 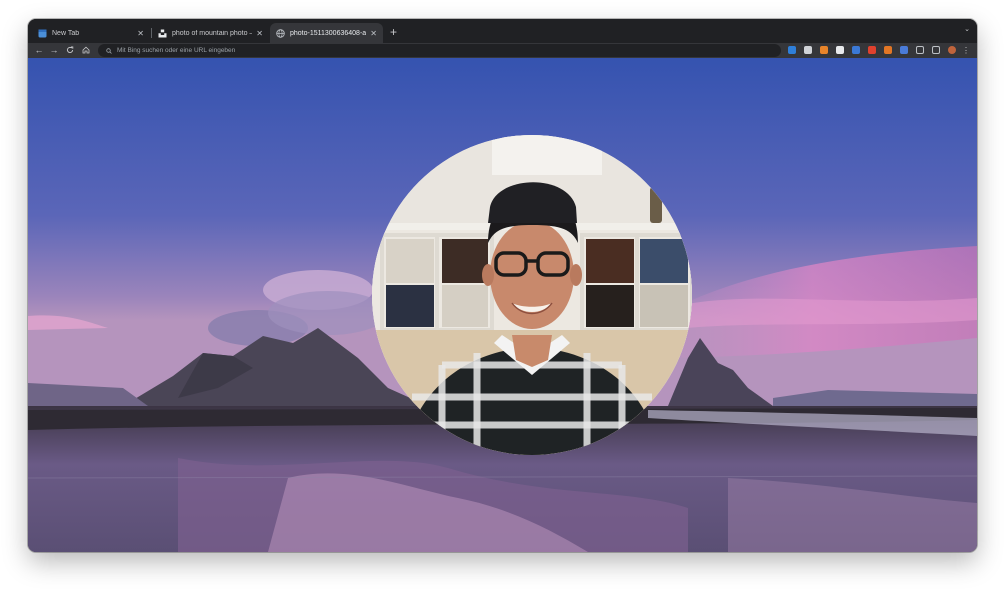 What do you see at coordinates (280, 33) in the screenshot?
I see `globe-icon` at bounding box center [280, 33].